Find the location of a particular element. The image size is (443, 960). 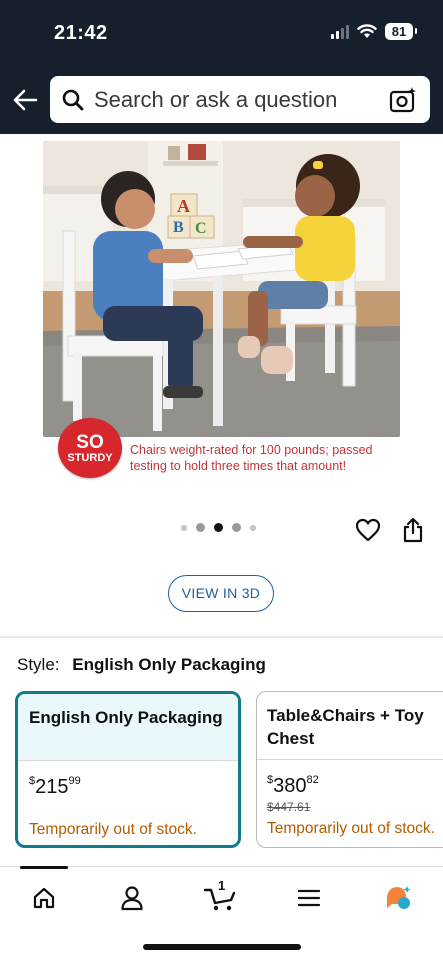

nav-menu is located at coordinates (309, 898).